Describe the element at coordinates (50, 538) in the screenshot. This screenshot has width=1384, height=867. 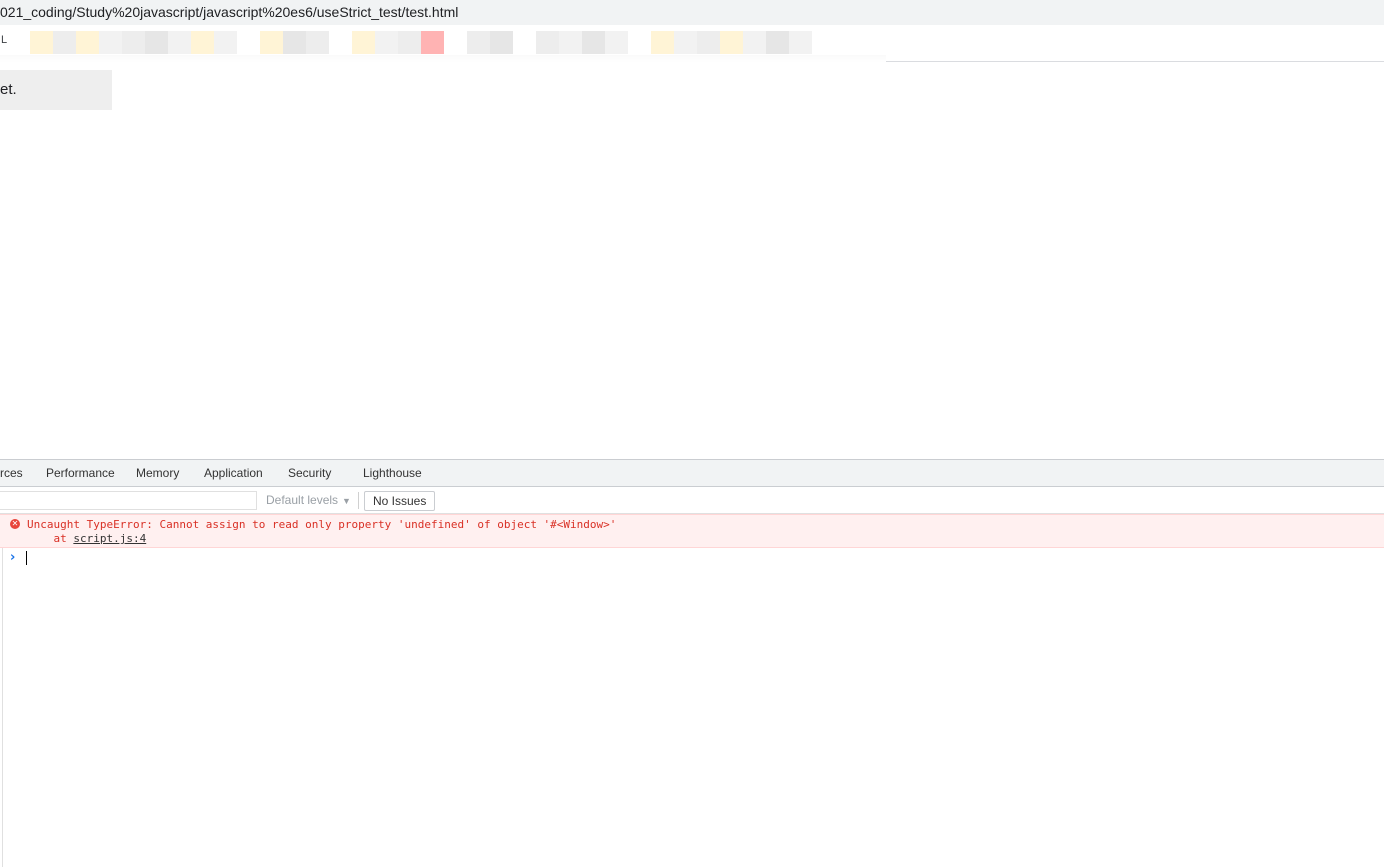
I see `error-at-text: at` at that location.